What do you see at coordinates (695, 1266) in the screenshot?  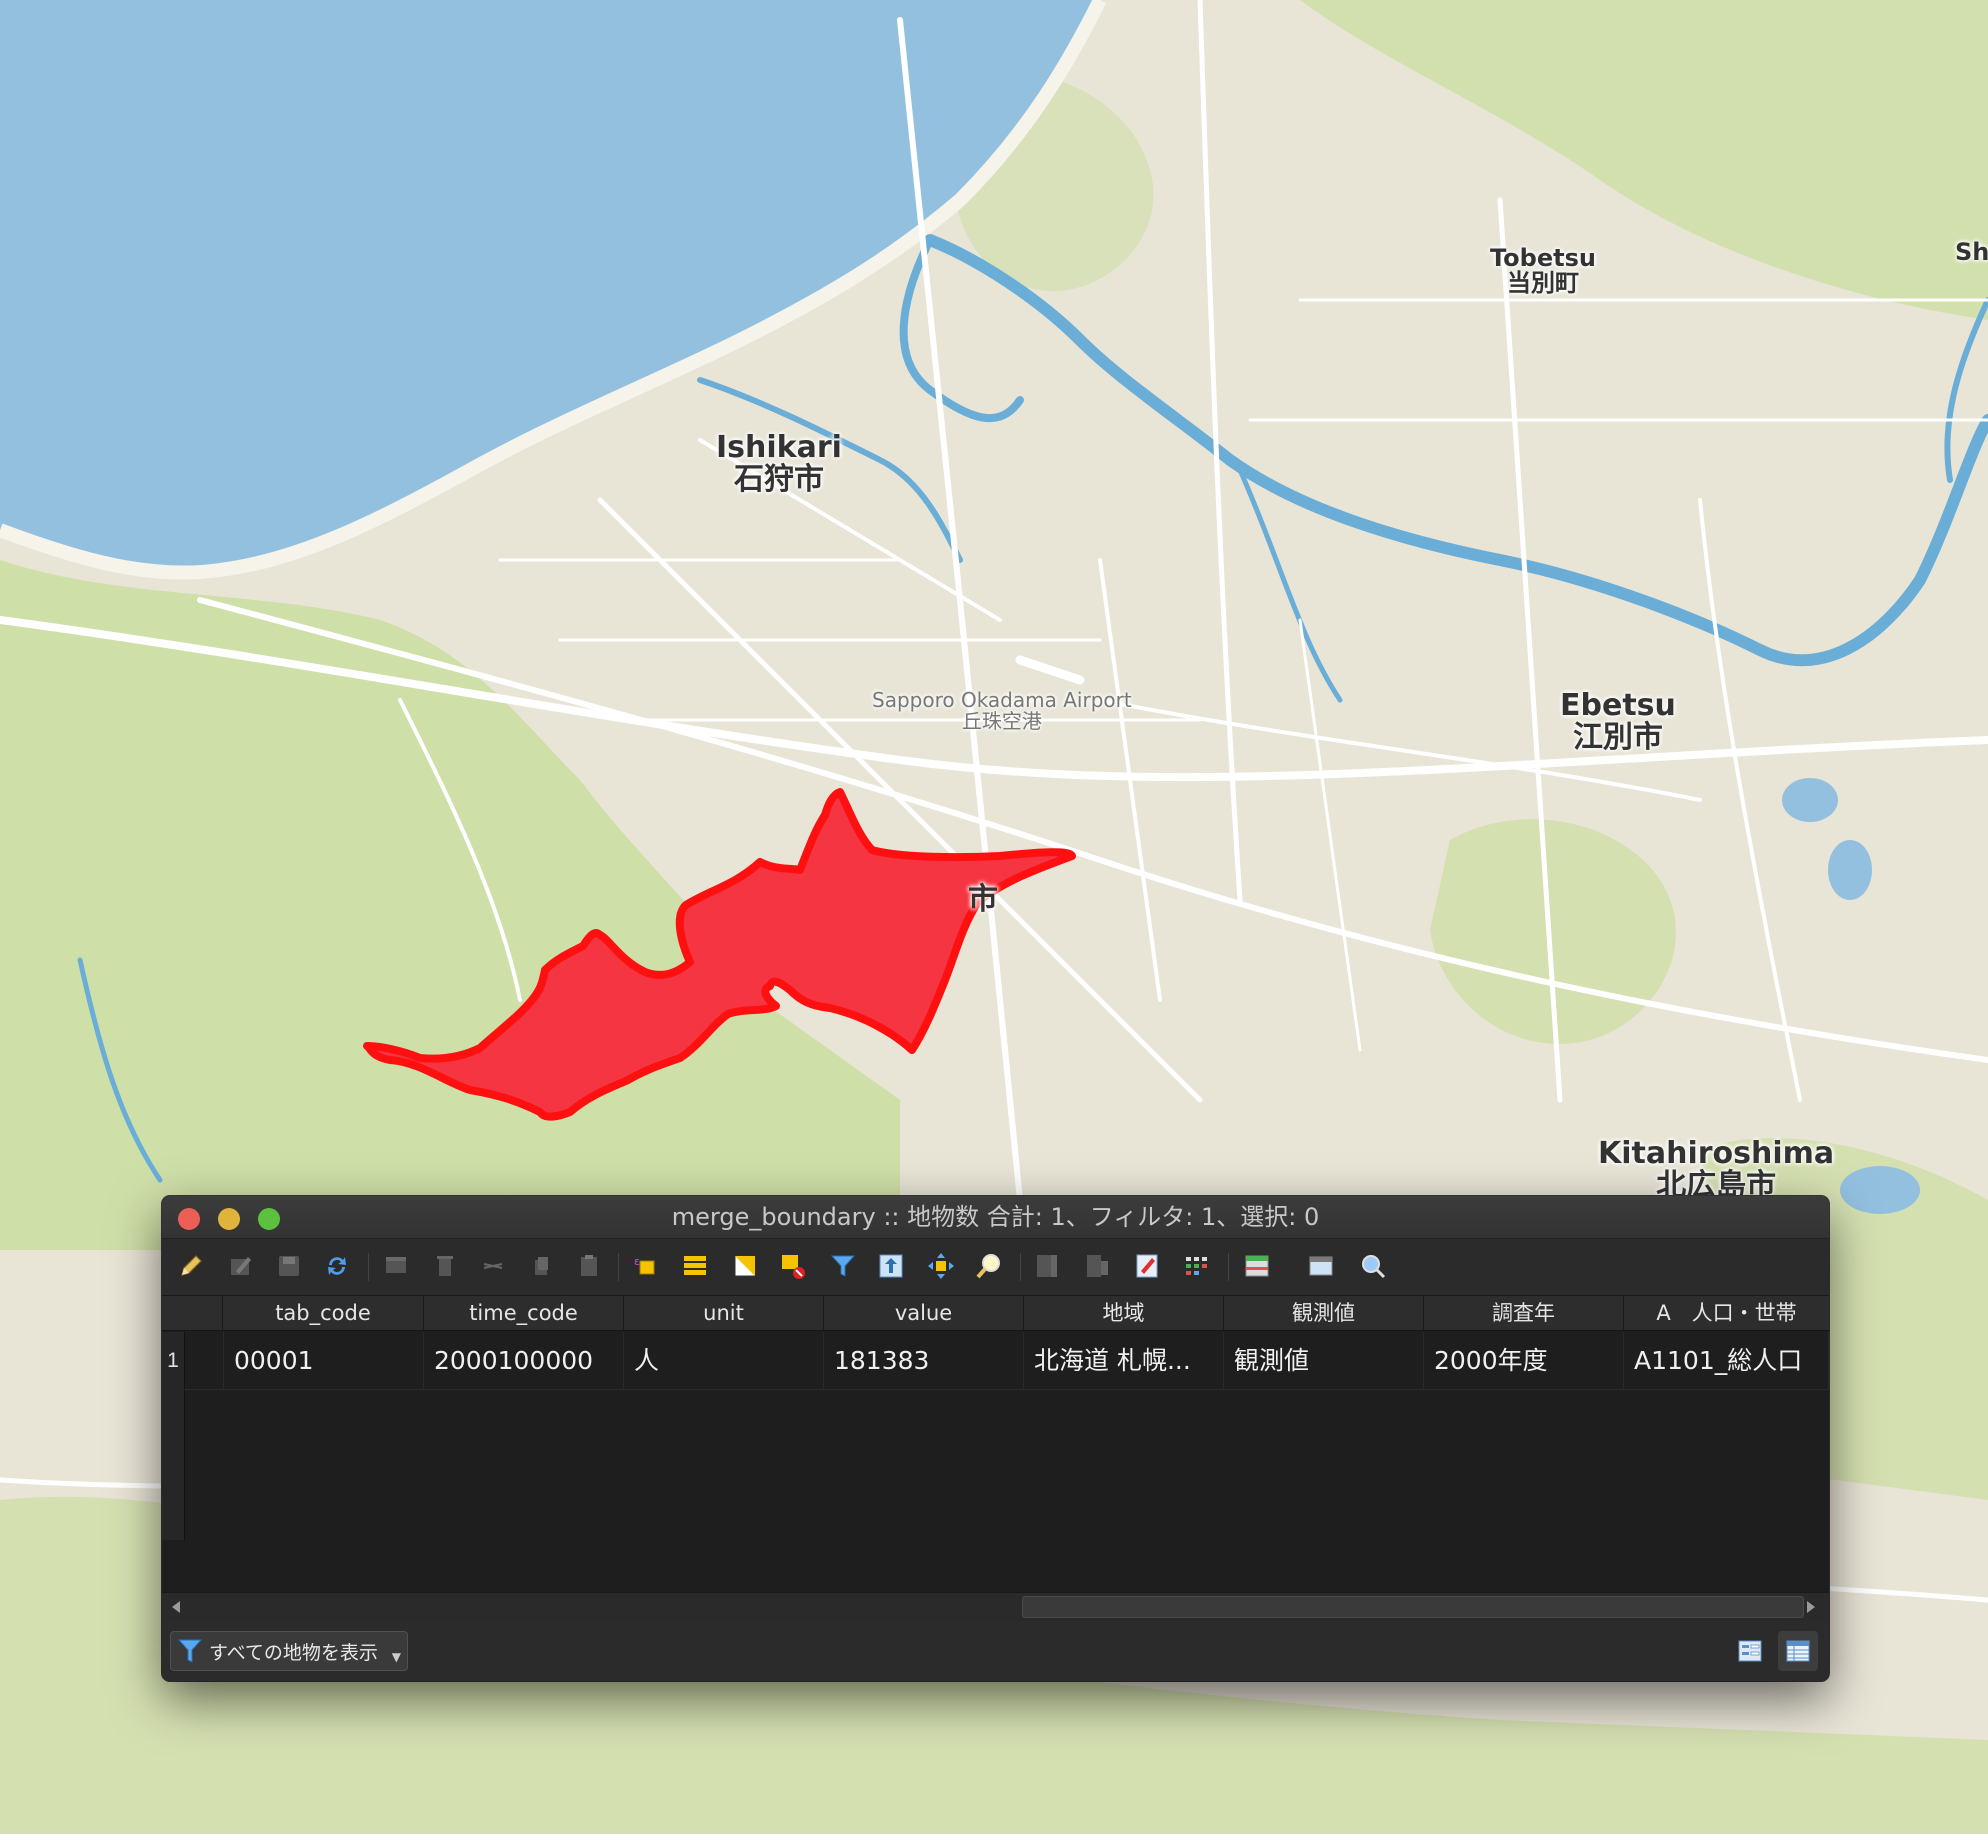 I see `select-all-icon` at bounding box center [695, 1266].